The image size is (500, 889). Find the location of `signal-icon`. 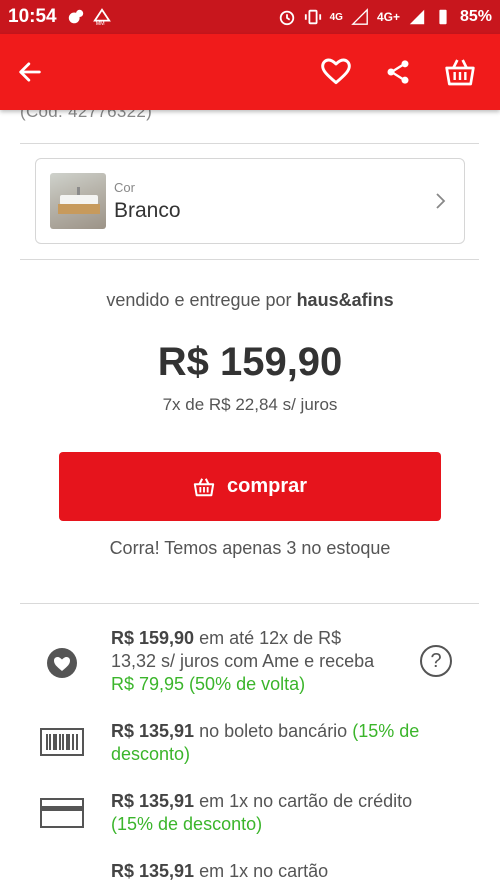

signal-icon is located at coordinates (359, 16).